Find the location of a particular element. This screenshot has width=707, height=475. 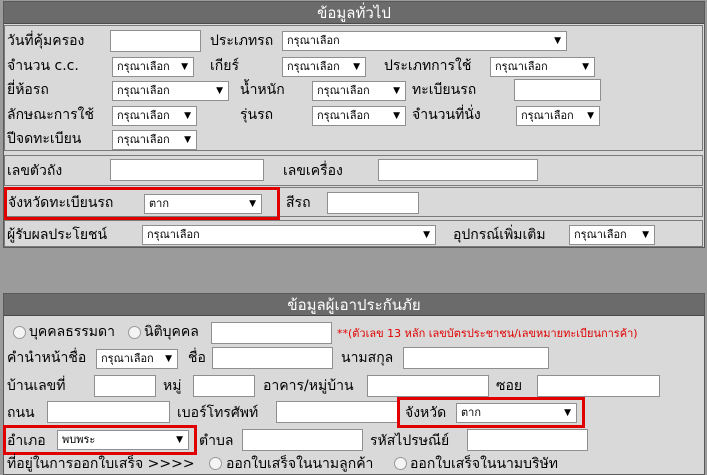

plate-label: ทะเบียนรถ is located at coordinates (444, 90).